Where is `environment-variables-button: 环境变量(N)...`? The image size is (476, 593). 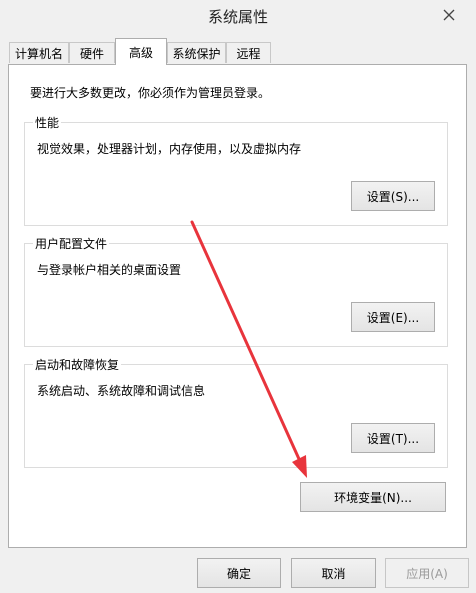
environment-variables-button: 环境变量(N)... is located at coordinates (373, 497).